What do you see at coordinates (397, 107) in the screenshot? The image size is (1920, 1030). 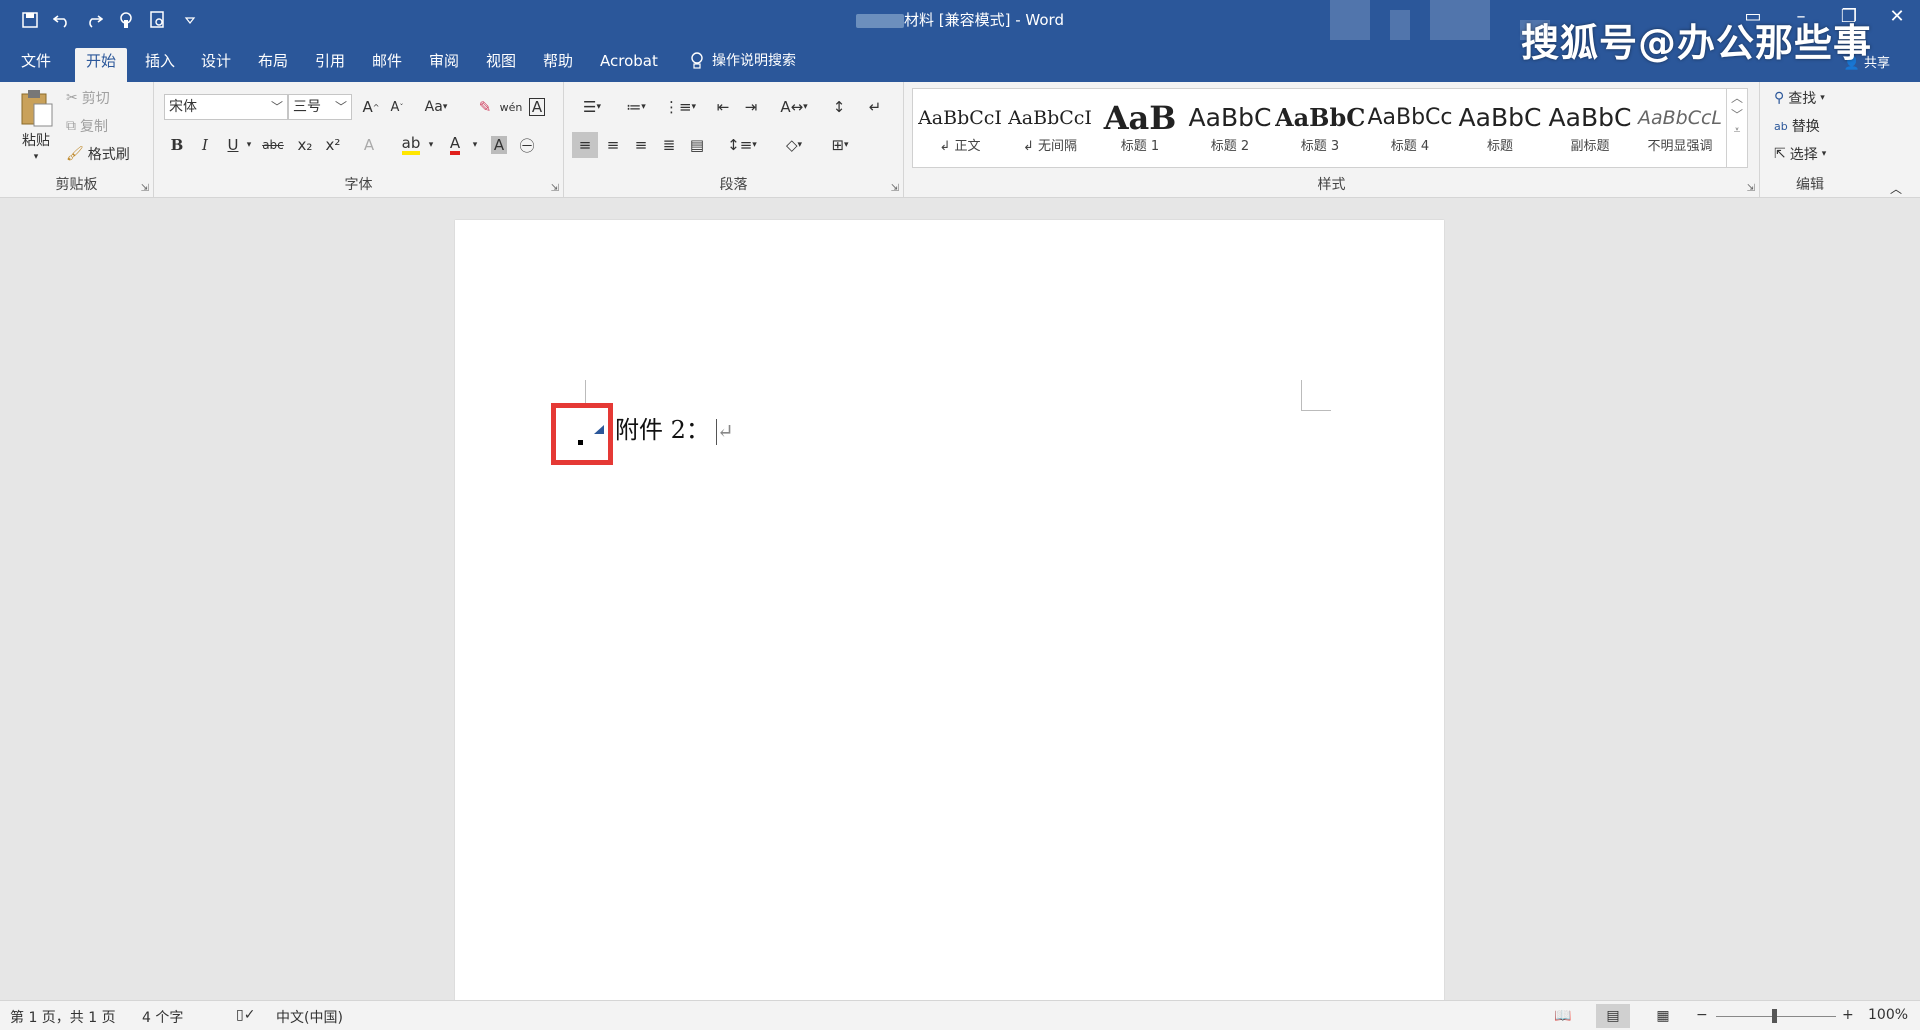 I see `shrink-font-icon: Aˇ` at bounding box center [397, 107].